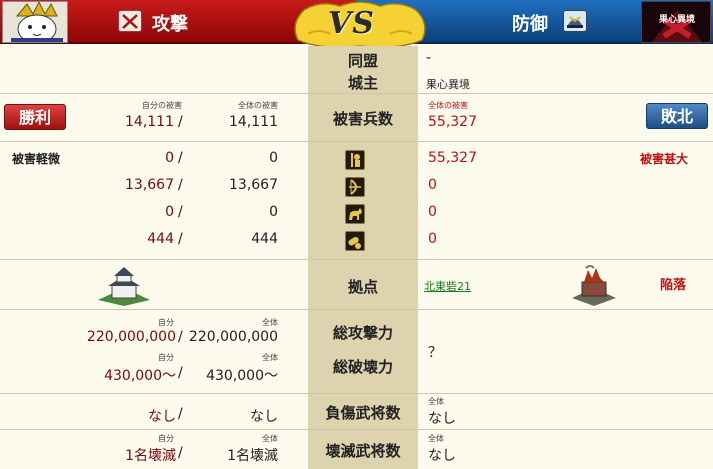 The height and width of the screenshot is (469, 713). I want to click on total-destroy-label: 総破壊力, so click(362, 367).